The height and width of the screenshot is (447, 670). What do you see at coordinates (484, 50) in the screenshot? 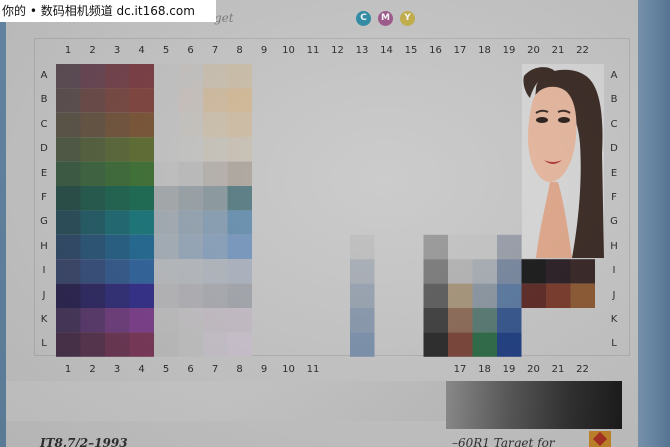
I see `column-label: 18` at bounding box center [484, 50].